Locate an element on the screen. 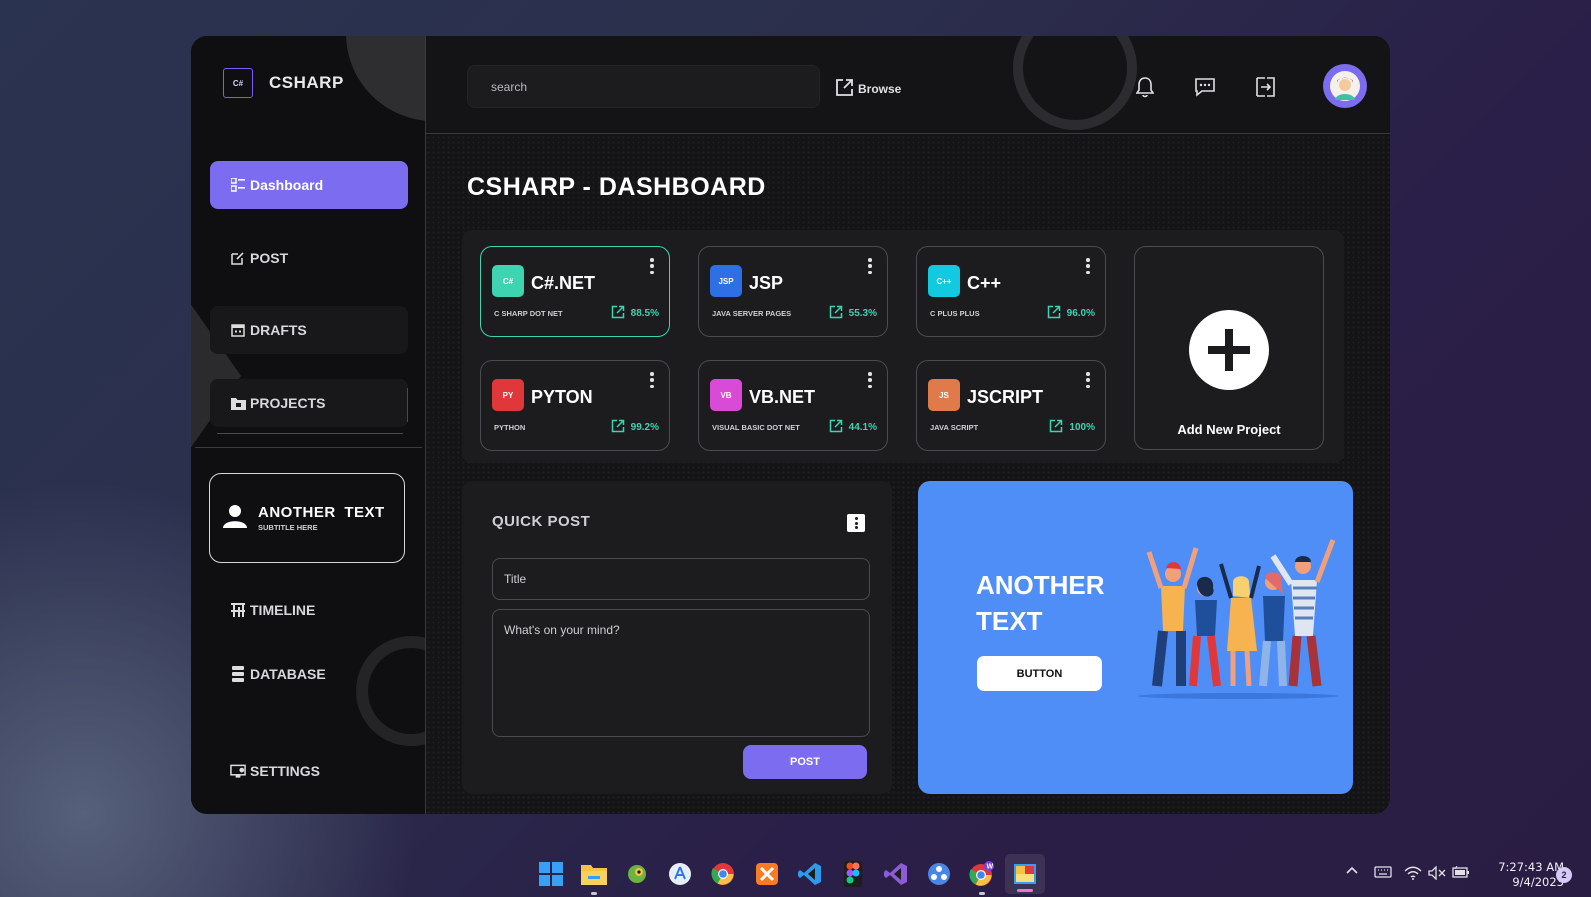 This screenshot has width=1591, height=897. project-progress: 99.2% is located at coordinates (635, 427).